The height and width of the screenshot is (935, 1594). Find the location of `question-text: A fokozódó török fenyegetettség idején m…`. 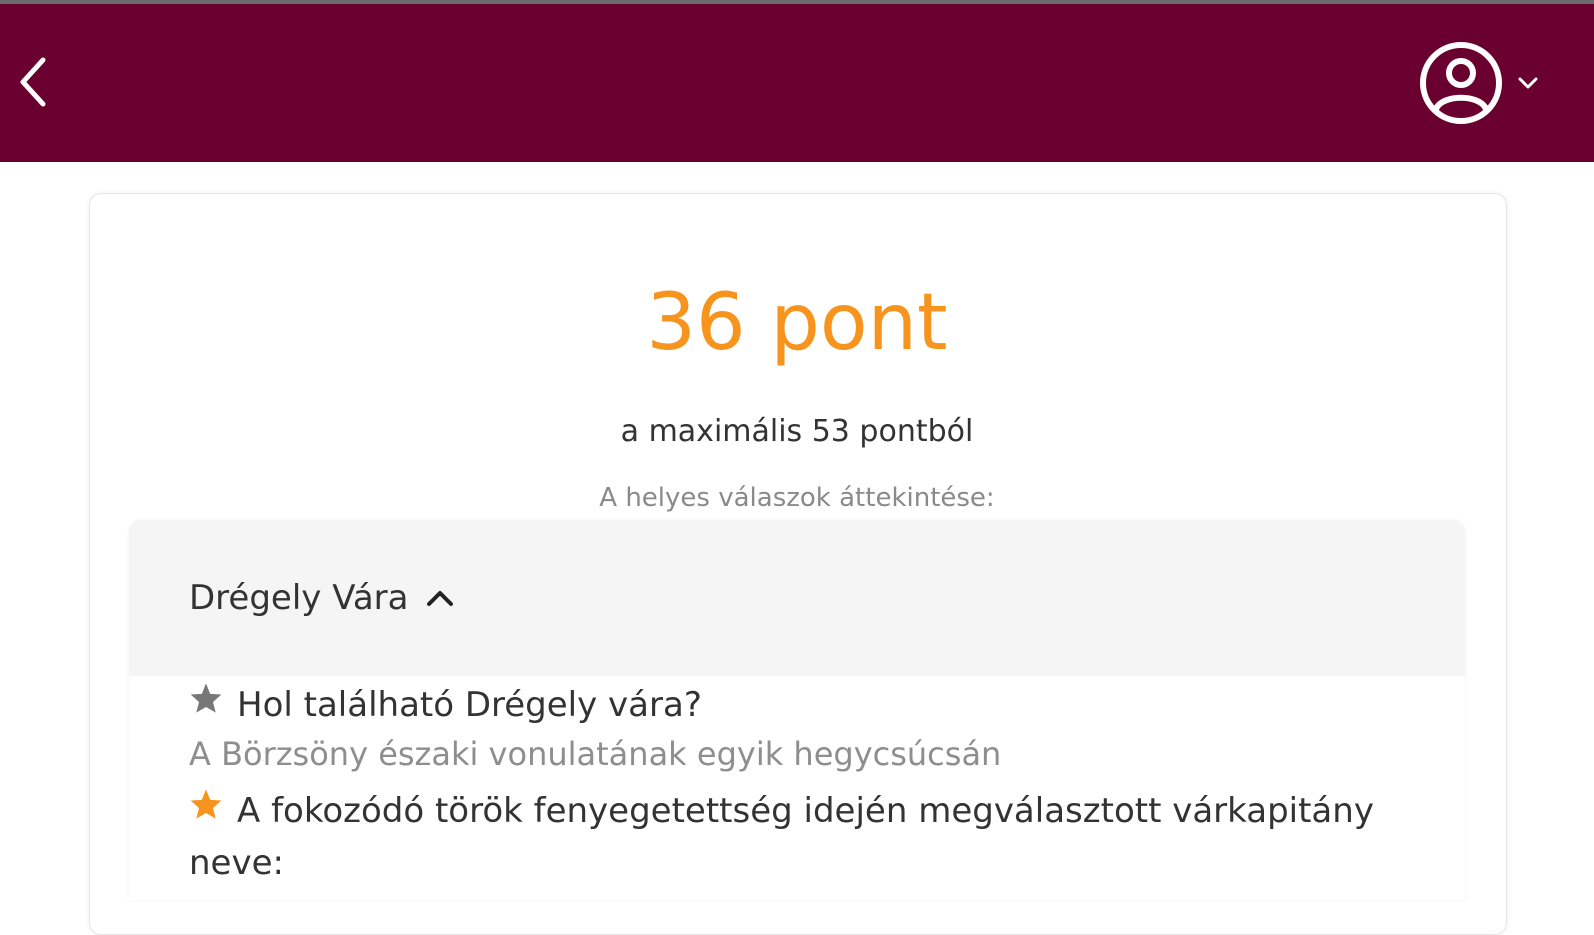

question-text: A fokozódó török fenyegetettség idején m… is located at coordinates (781, 837).